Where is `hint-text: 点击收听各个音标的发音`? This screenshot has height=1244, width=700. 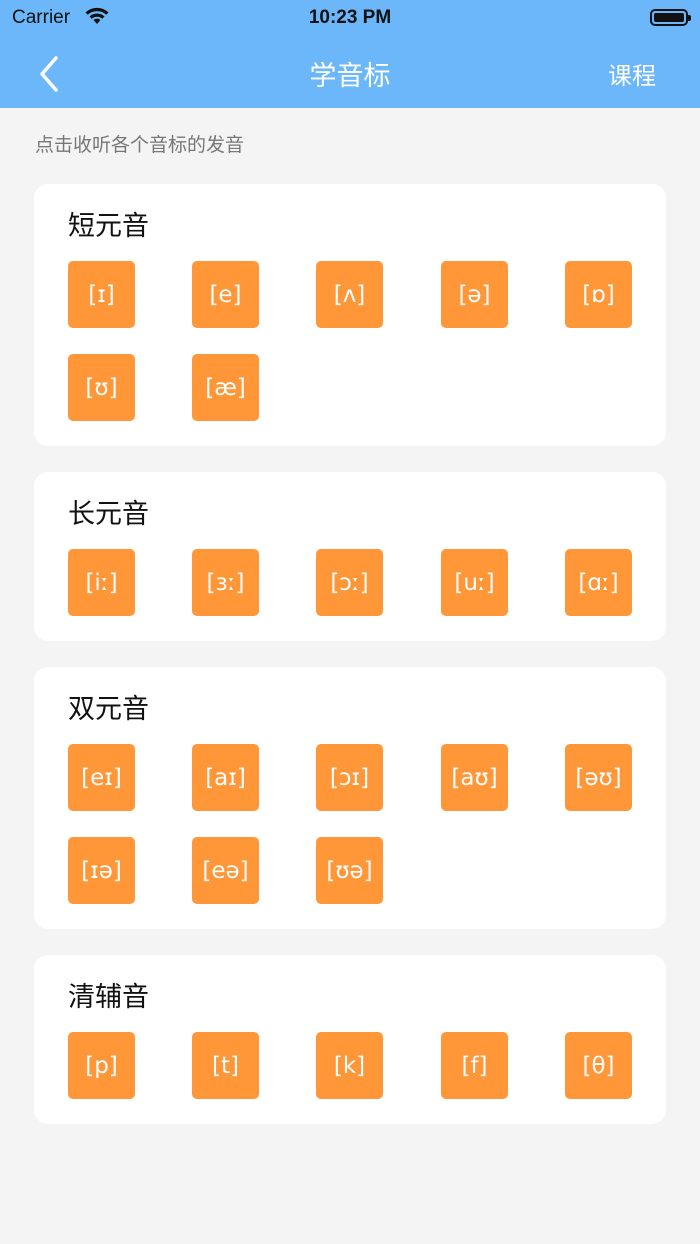 hint-text: 点击收听各个音标的发音 is located at coordinates (140, 145).